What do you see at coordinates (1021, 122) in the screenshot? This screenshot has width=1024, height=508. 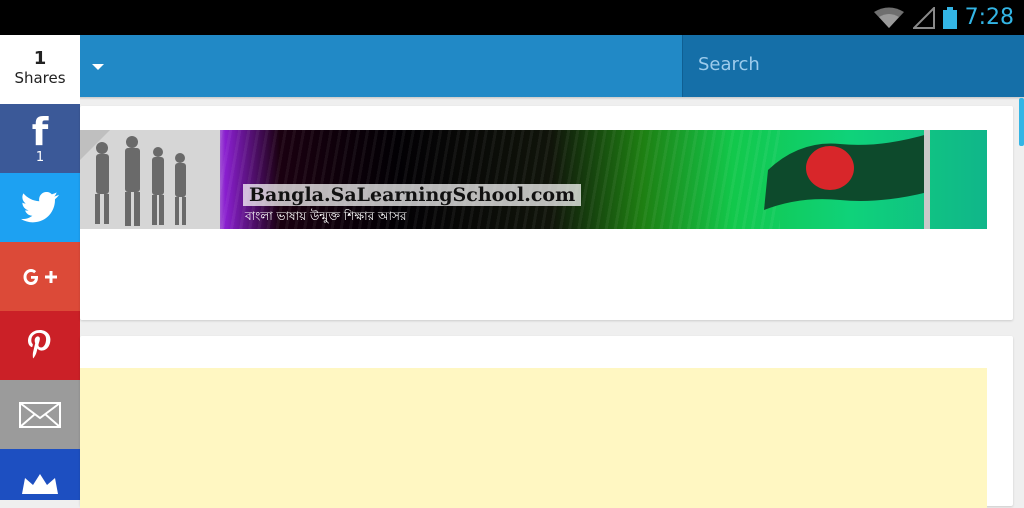 I see `scrollbar-thumb` at bounding box center [1021, 122].